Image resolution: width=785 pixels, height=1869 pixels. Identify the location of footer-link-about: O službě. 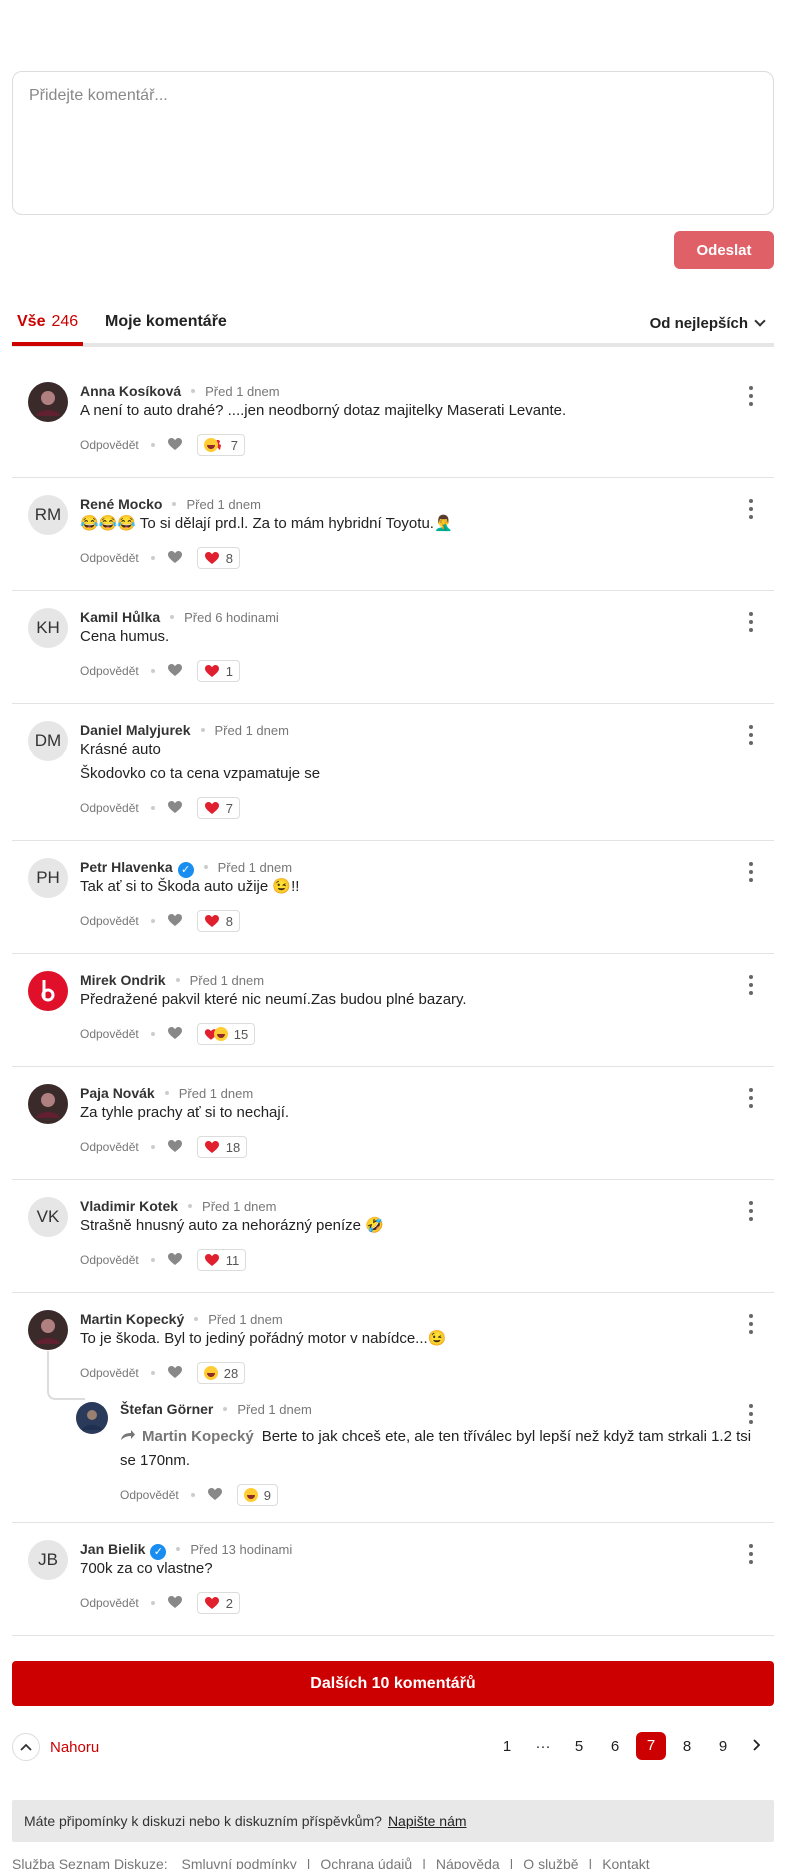
(550, 1862).